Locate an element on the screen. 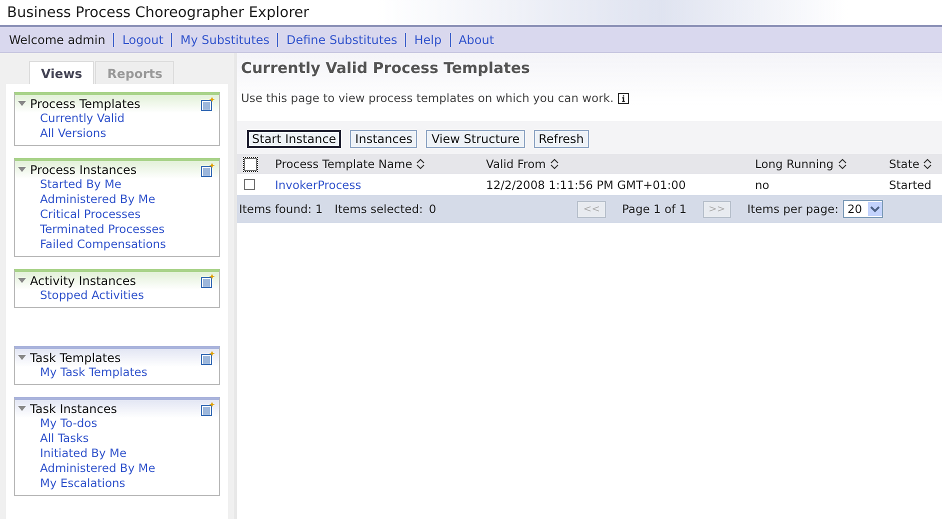 The height and width of the screenshot is (519, 942). select-all-checkbox is located at coordinates (250, 164).